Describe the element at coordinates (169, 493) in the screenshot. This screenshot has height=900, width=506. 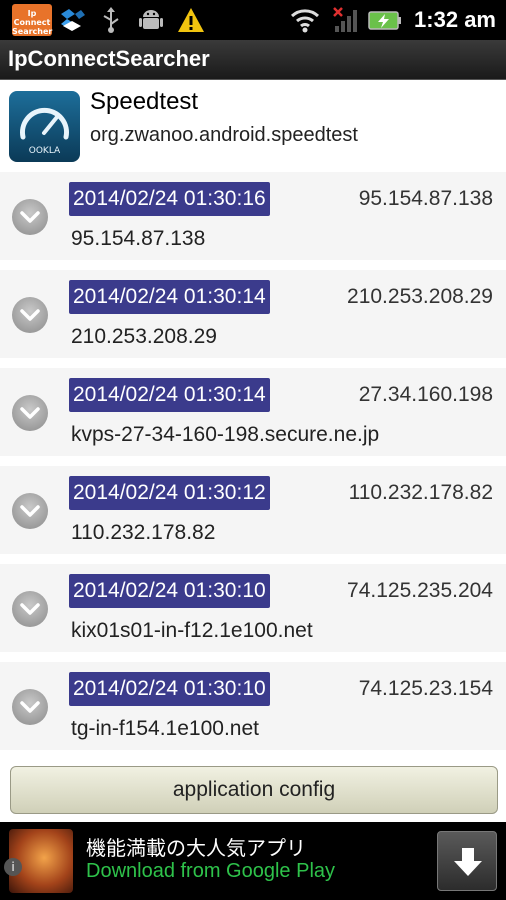
I see `connection-timestamp: 2014/02/24 01:30:12` at that location.